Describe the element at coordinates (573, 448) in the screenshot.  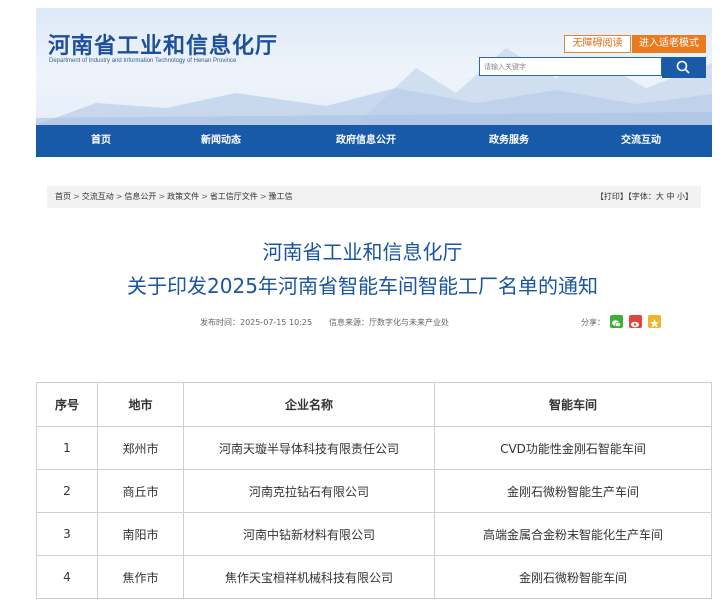
I see `cell-workshop: CVD功能性金刚石智能车间` at that location.